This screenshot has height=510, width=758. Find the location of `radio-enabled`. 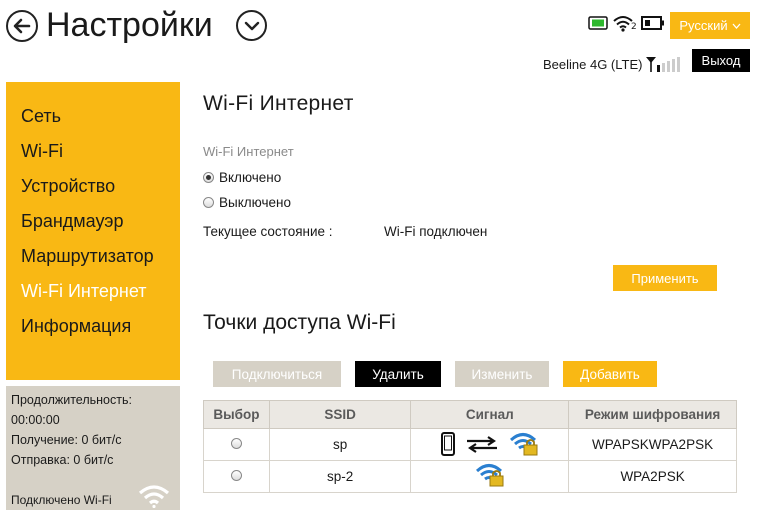

radio-enabled is located at coordinates (208, 177).